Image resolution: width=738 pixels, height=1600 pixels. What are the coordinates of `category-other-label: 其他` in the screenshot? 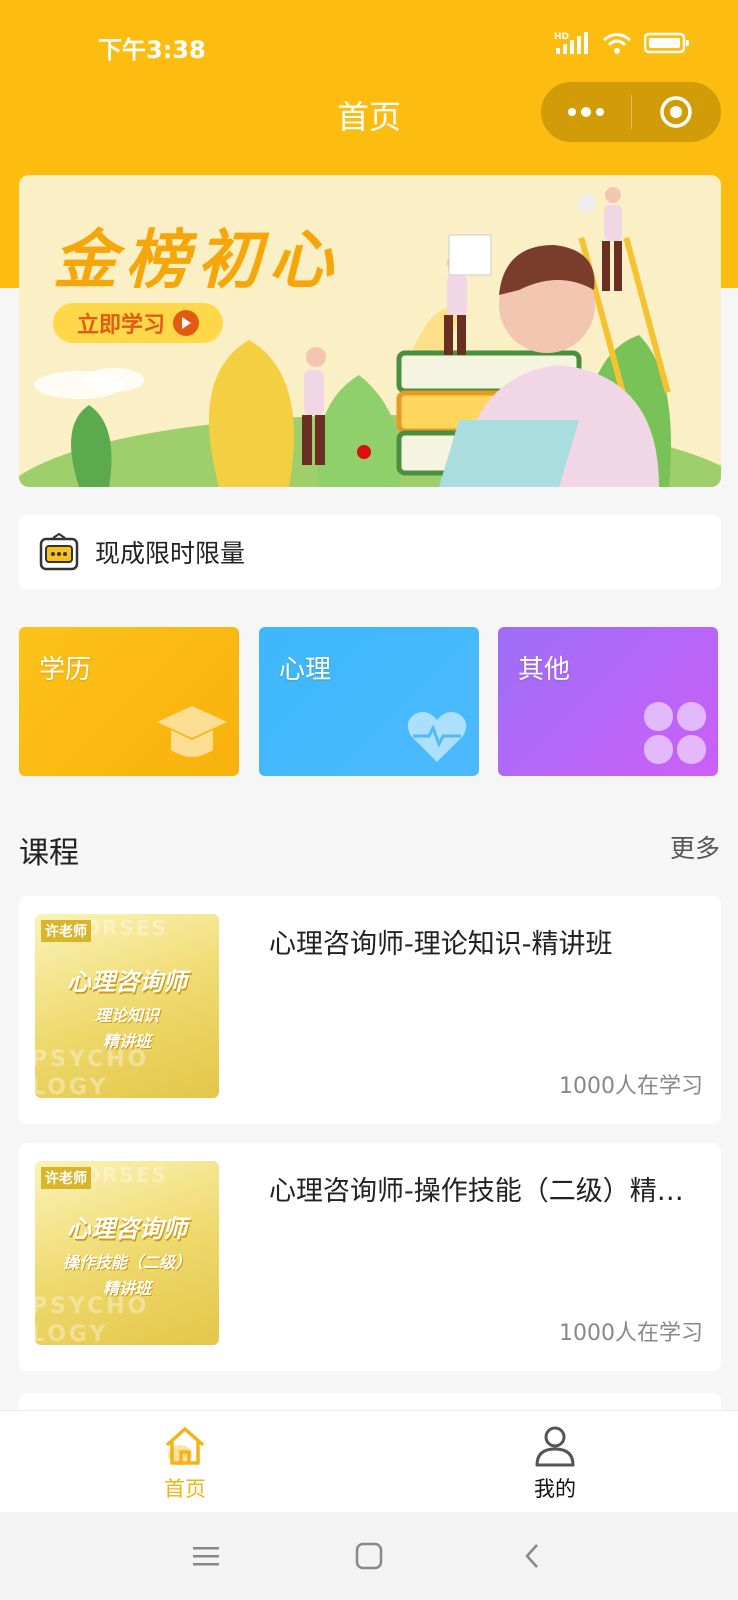 It's located at (544, 670).